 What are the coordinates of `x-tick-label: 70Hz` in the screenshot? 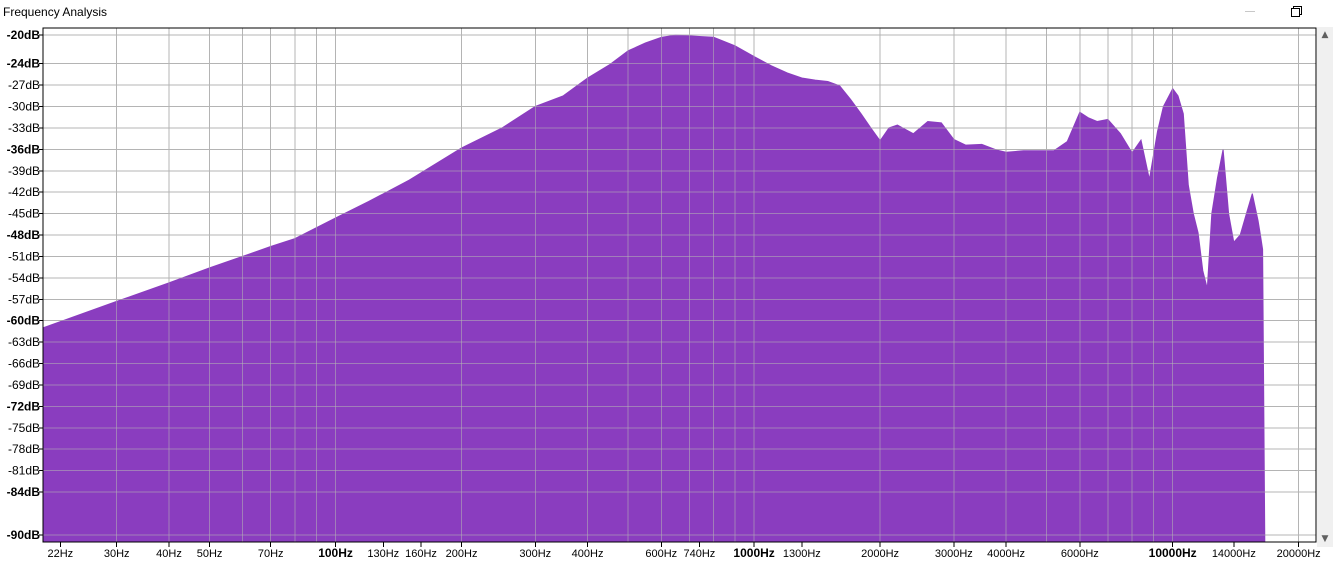 It's located at (271, 554).